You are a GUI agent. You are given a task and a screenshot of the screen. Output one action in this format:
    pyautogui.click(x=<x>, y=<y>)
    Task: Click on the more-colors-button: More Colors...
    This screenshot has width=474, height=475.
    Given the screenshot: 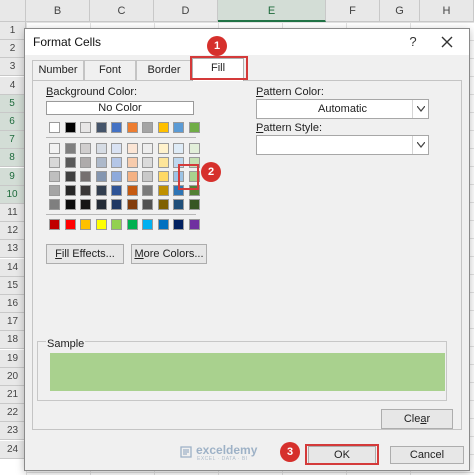 What is the action you would take?
    pyautogui.click(x=169, y=254)
    